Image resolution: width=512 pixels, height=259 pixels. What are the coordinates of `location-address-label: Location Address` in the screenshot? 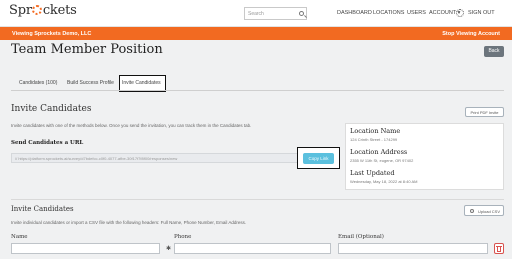 It's located at (379, 152).